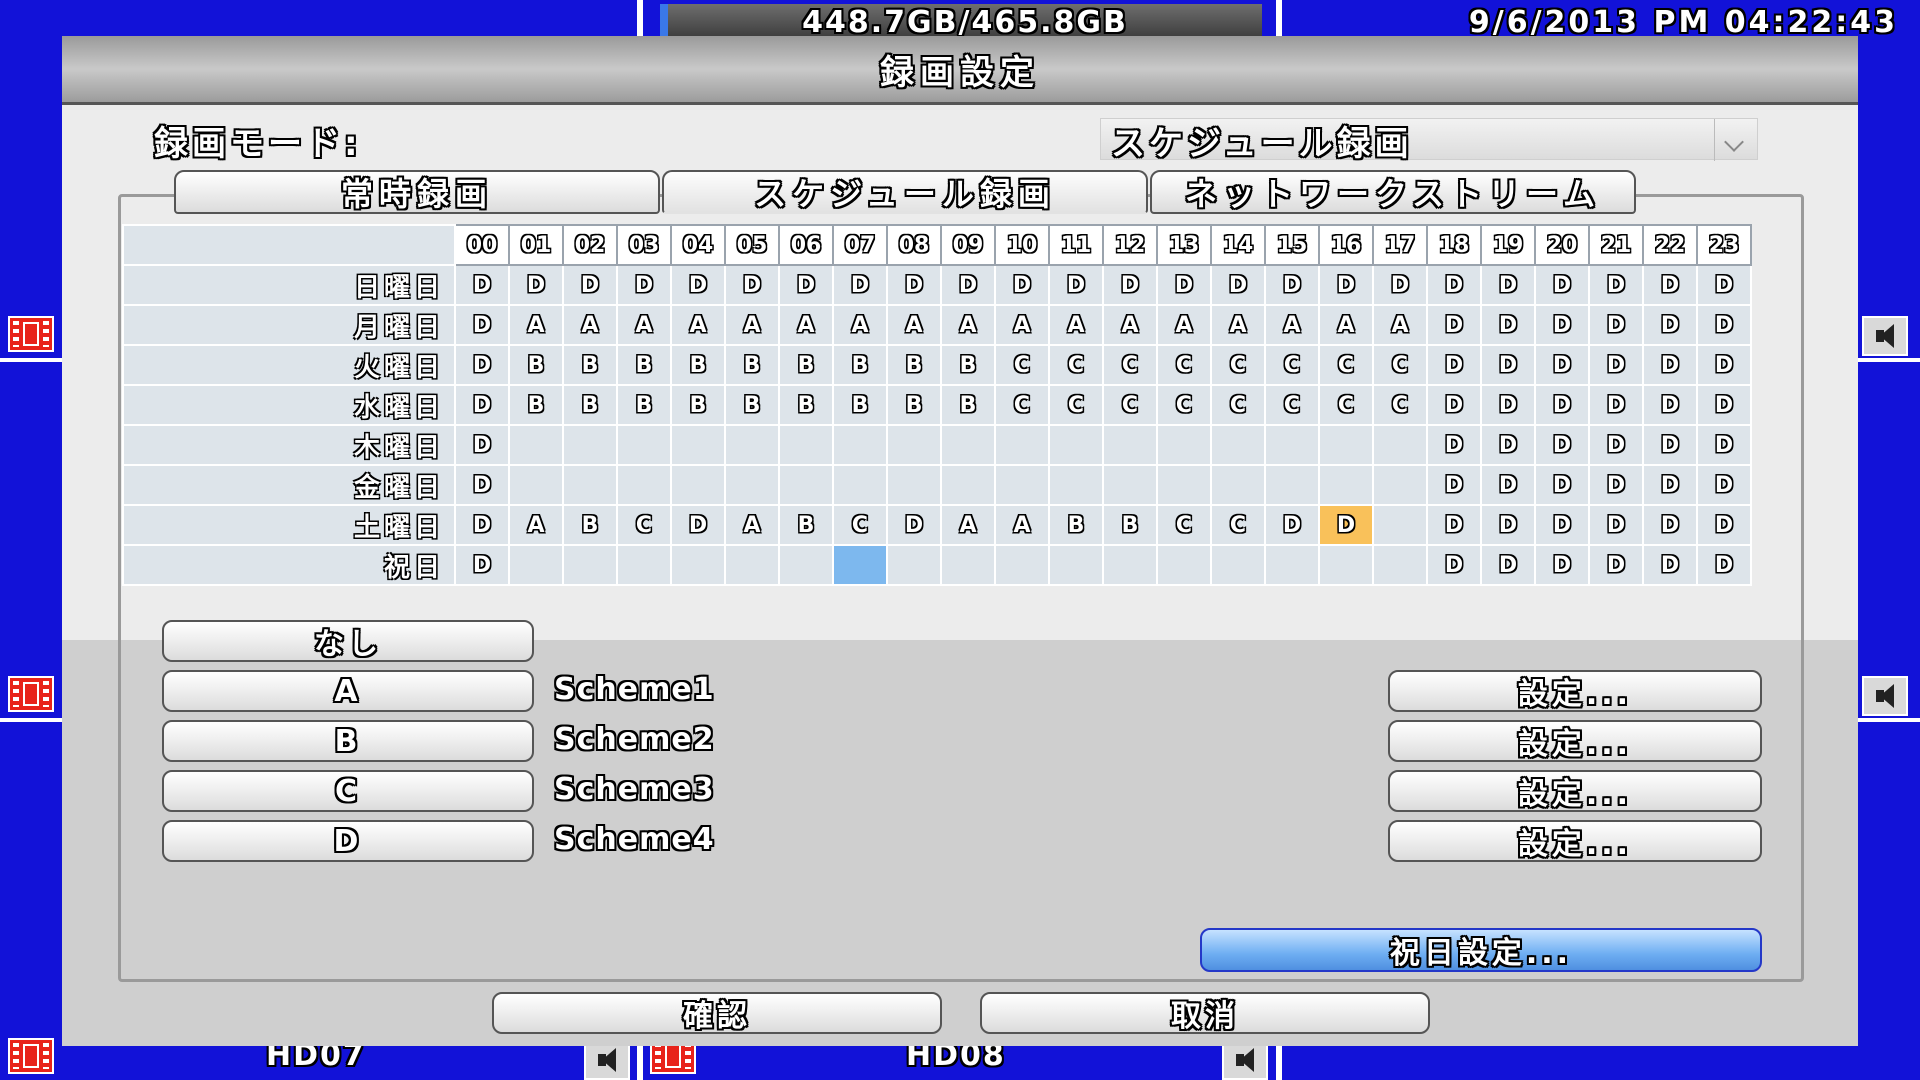 The image size is (1920, 1080). Describe the element at coordinates (1735, 140) in the screenshot. I see `chevron-down-icon` at that location.